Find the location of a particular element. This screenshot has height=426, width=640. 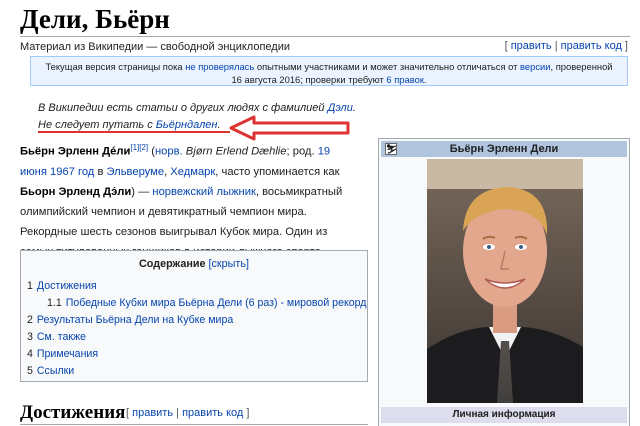

title-divider is located at coordinates (325, 36).